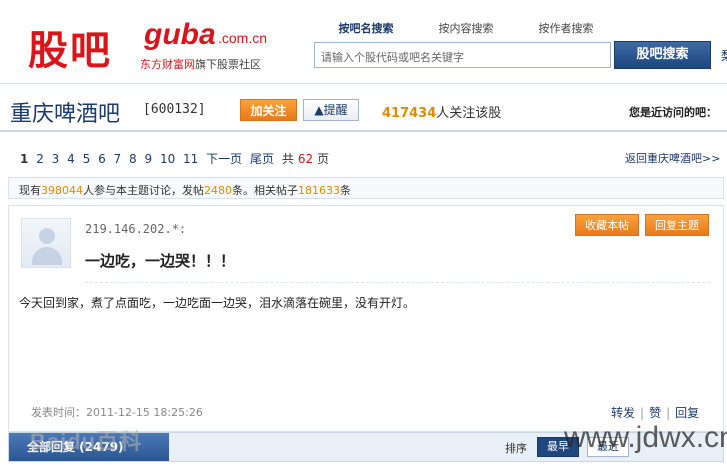 This screenshot has height=466, width=727. What do you see at coordinates (224, 159) in the screenshot?
I see `next-page-link: 下一页` at bounding box center [224, 159].